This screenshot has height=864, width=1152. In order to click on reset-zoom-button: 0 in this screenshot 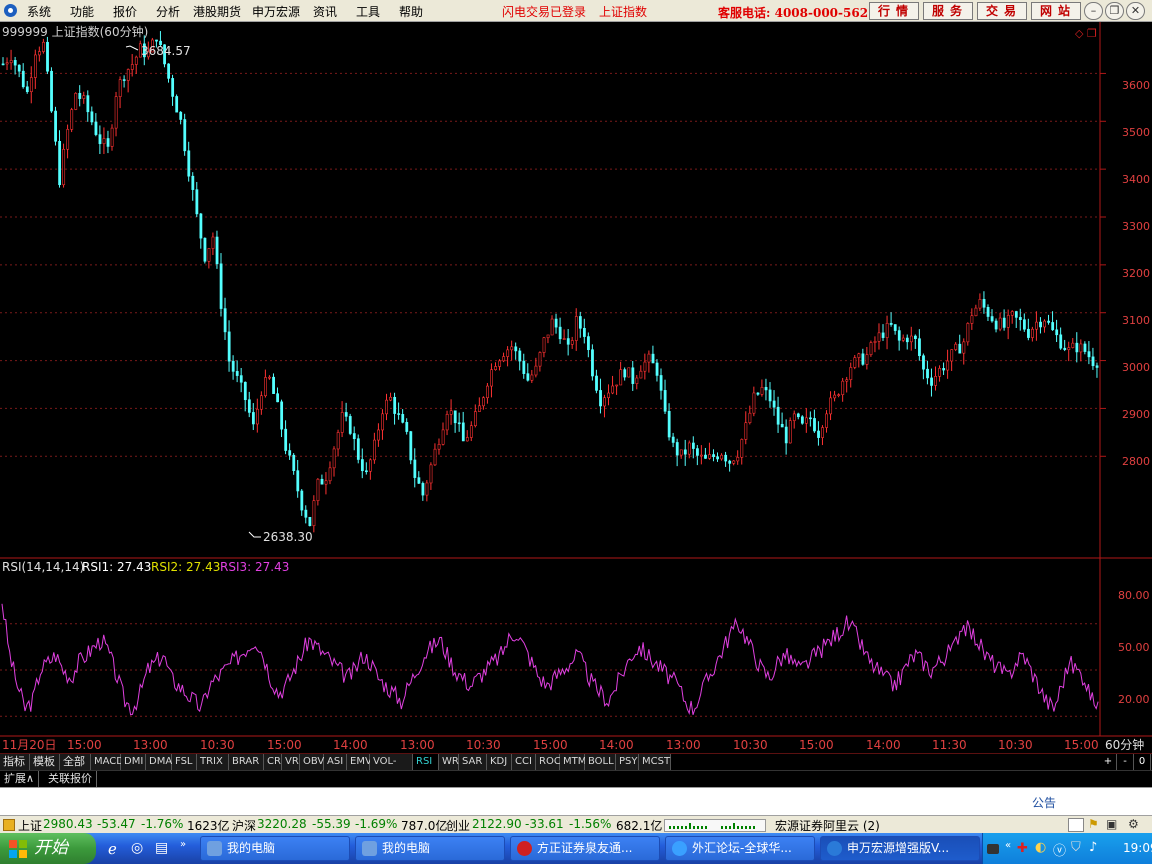, I will do `click(1142, 762)`.